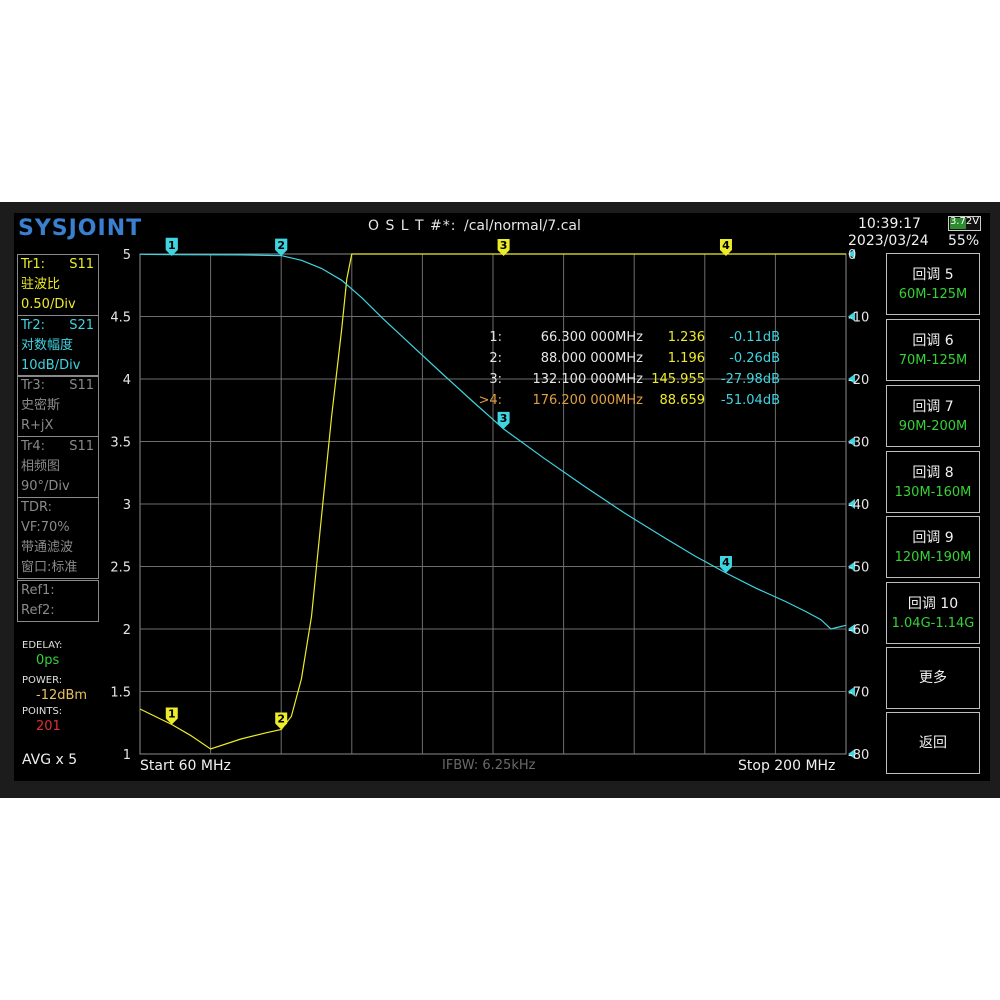 Image resolution: width=1000 pixels, height=1000 pixels. What do you see at coordinates (120, 443) in the screenshot?
I see `left-axis-tick-label: 3.5` at bounding box center [120, 443].